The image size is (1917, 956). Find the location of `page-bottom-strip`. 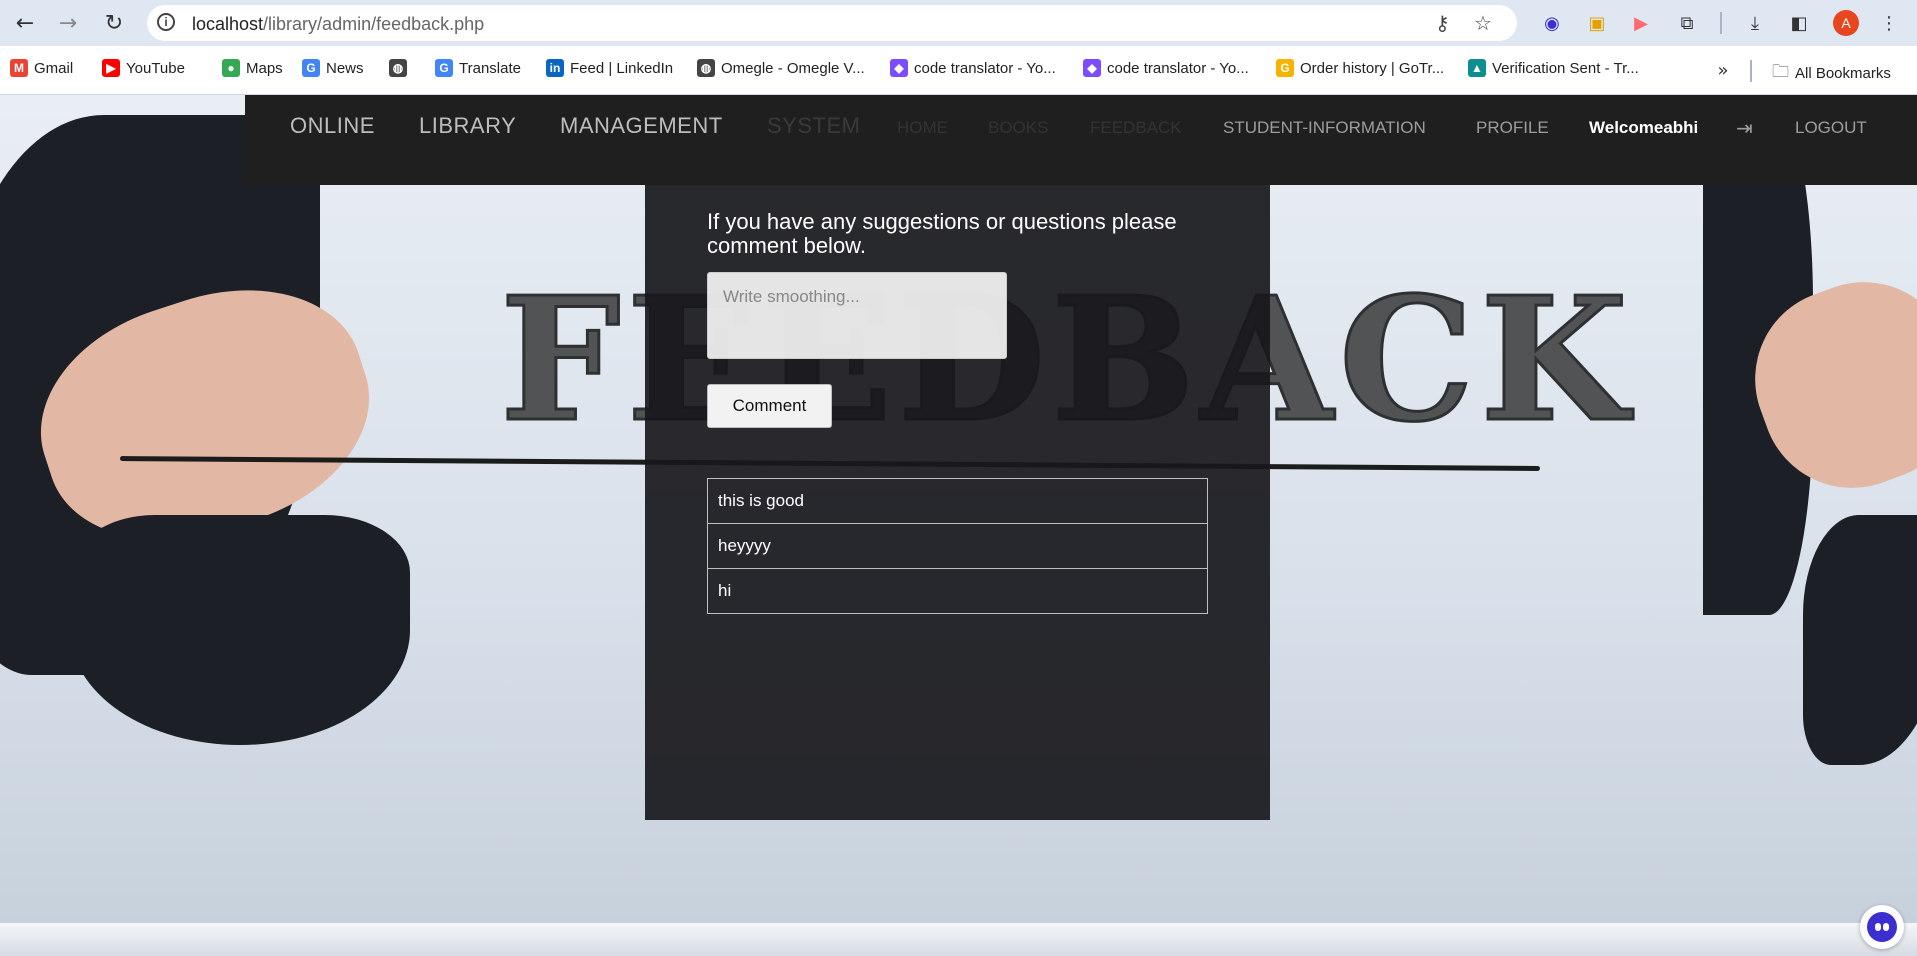

page-bottom-strip is located at coordinates (958, 939).